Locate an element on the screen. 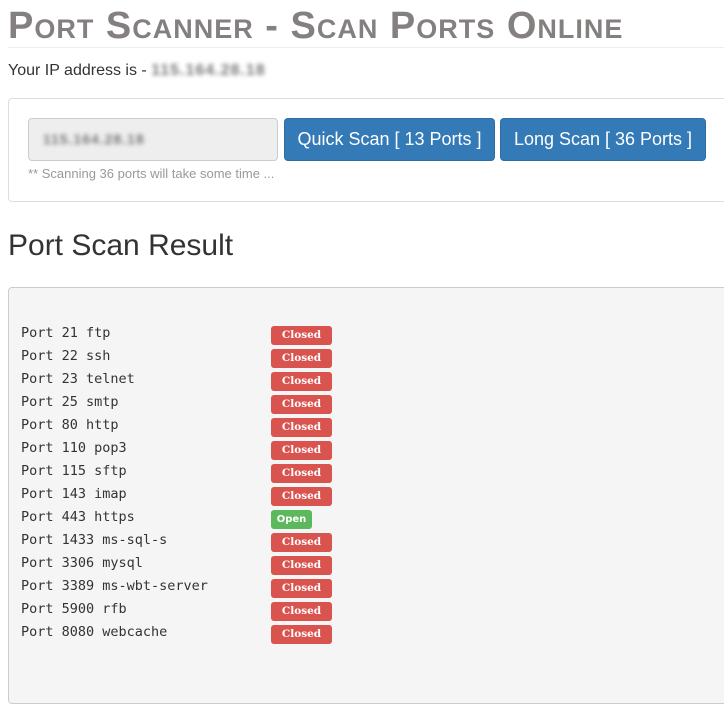  ip-label: Your IP address is - is located at coordinates (80, 70).